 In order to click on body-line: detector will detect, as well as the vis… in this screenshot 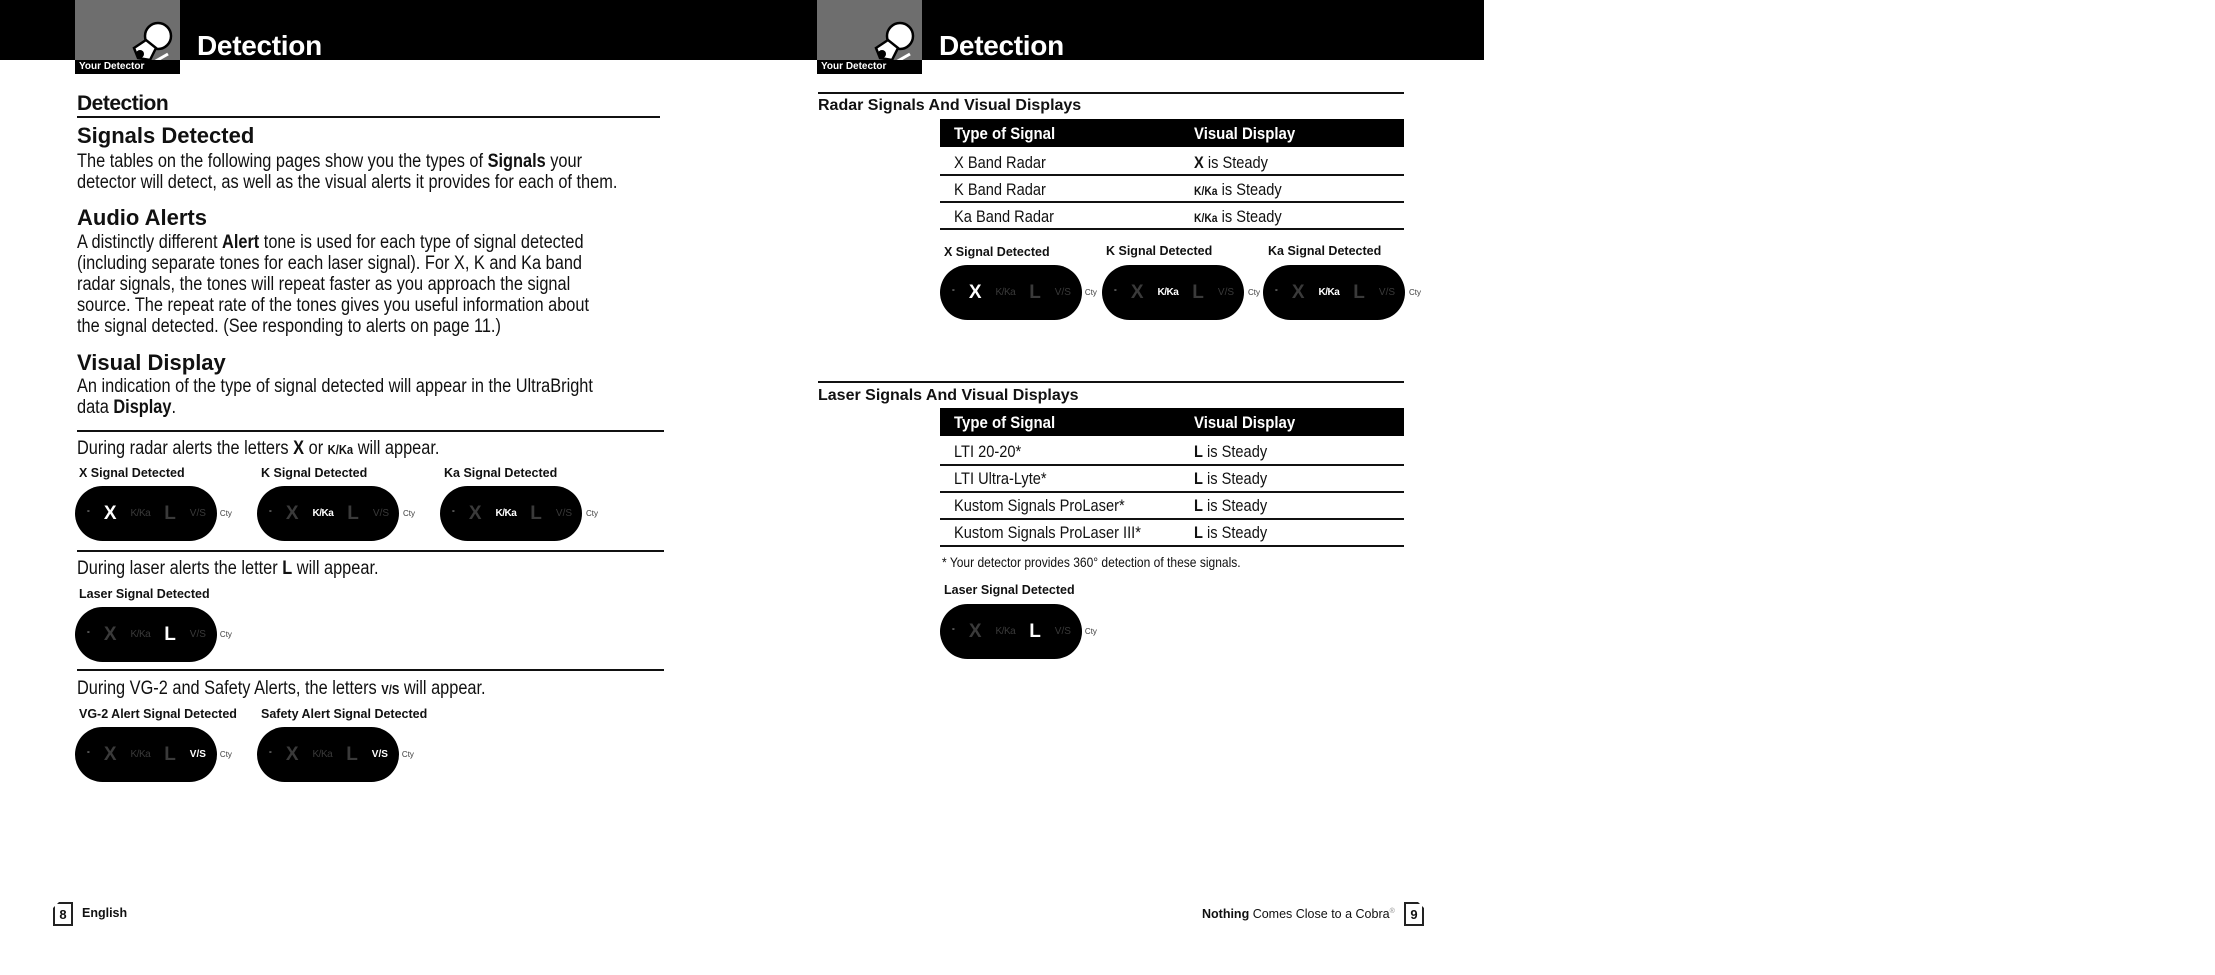, I will do `click(347, 182)`.